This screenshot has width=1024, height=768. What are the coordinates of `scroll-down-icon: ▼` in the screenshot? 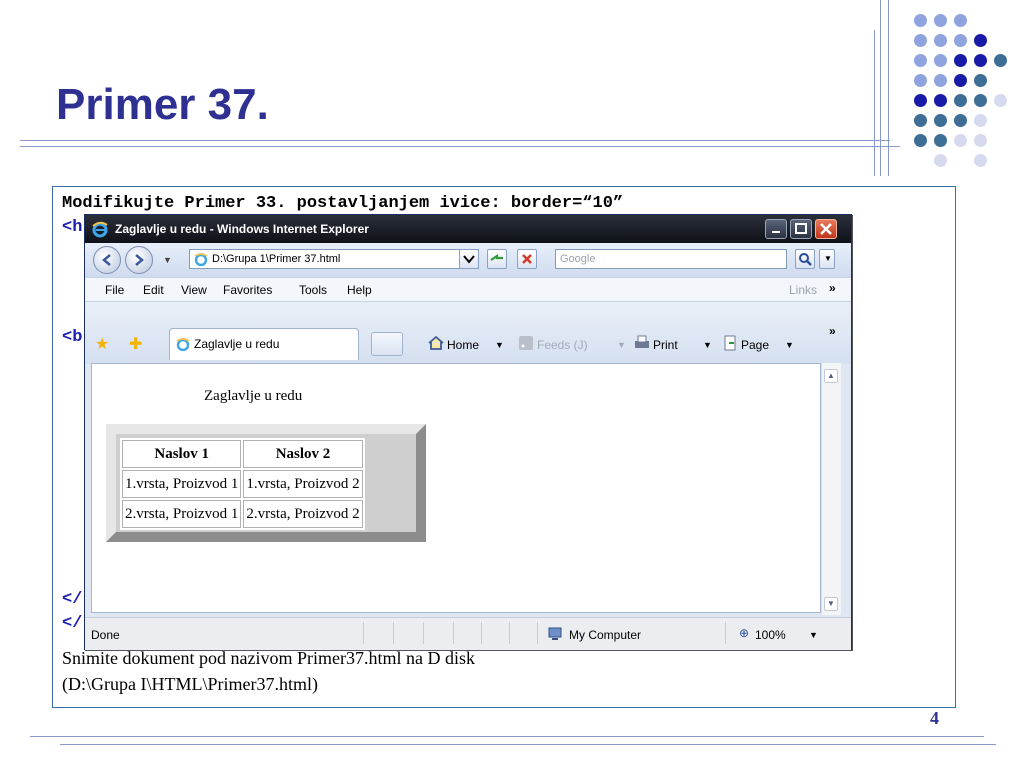 It's located at (831, 604).